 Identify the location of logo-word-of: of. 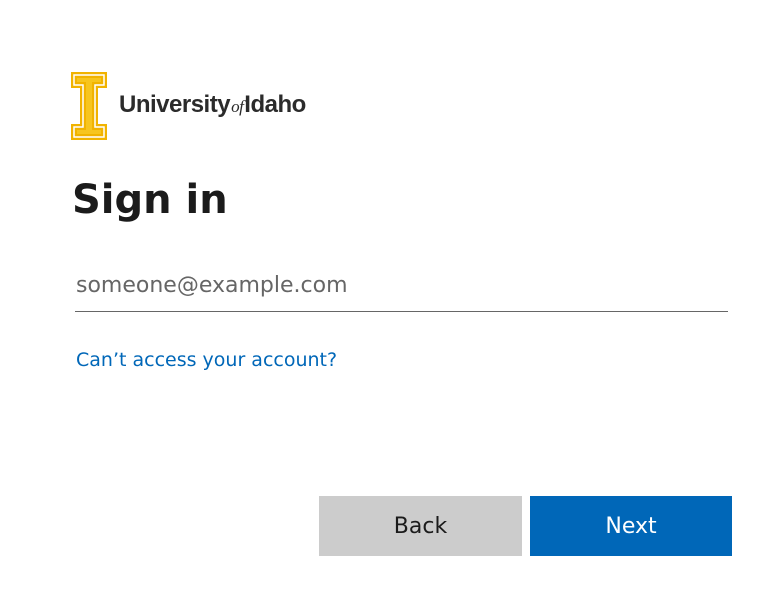
(237, 106).